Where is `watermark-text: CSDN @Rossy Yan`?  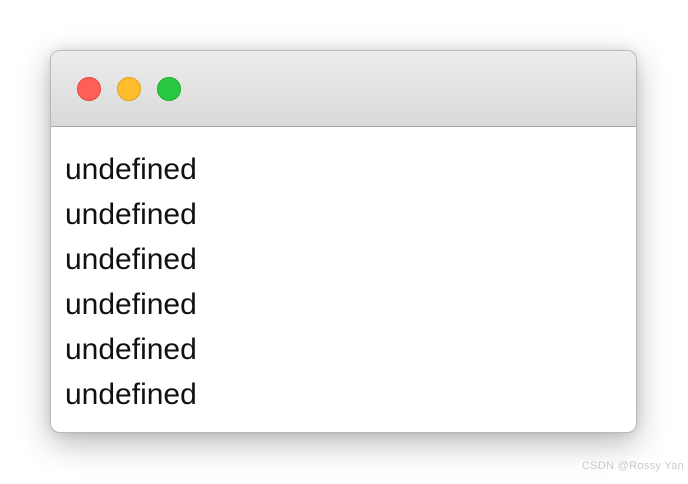
watermark-text: CSDN @Rossy Yan is located at coordinates (632, 466).